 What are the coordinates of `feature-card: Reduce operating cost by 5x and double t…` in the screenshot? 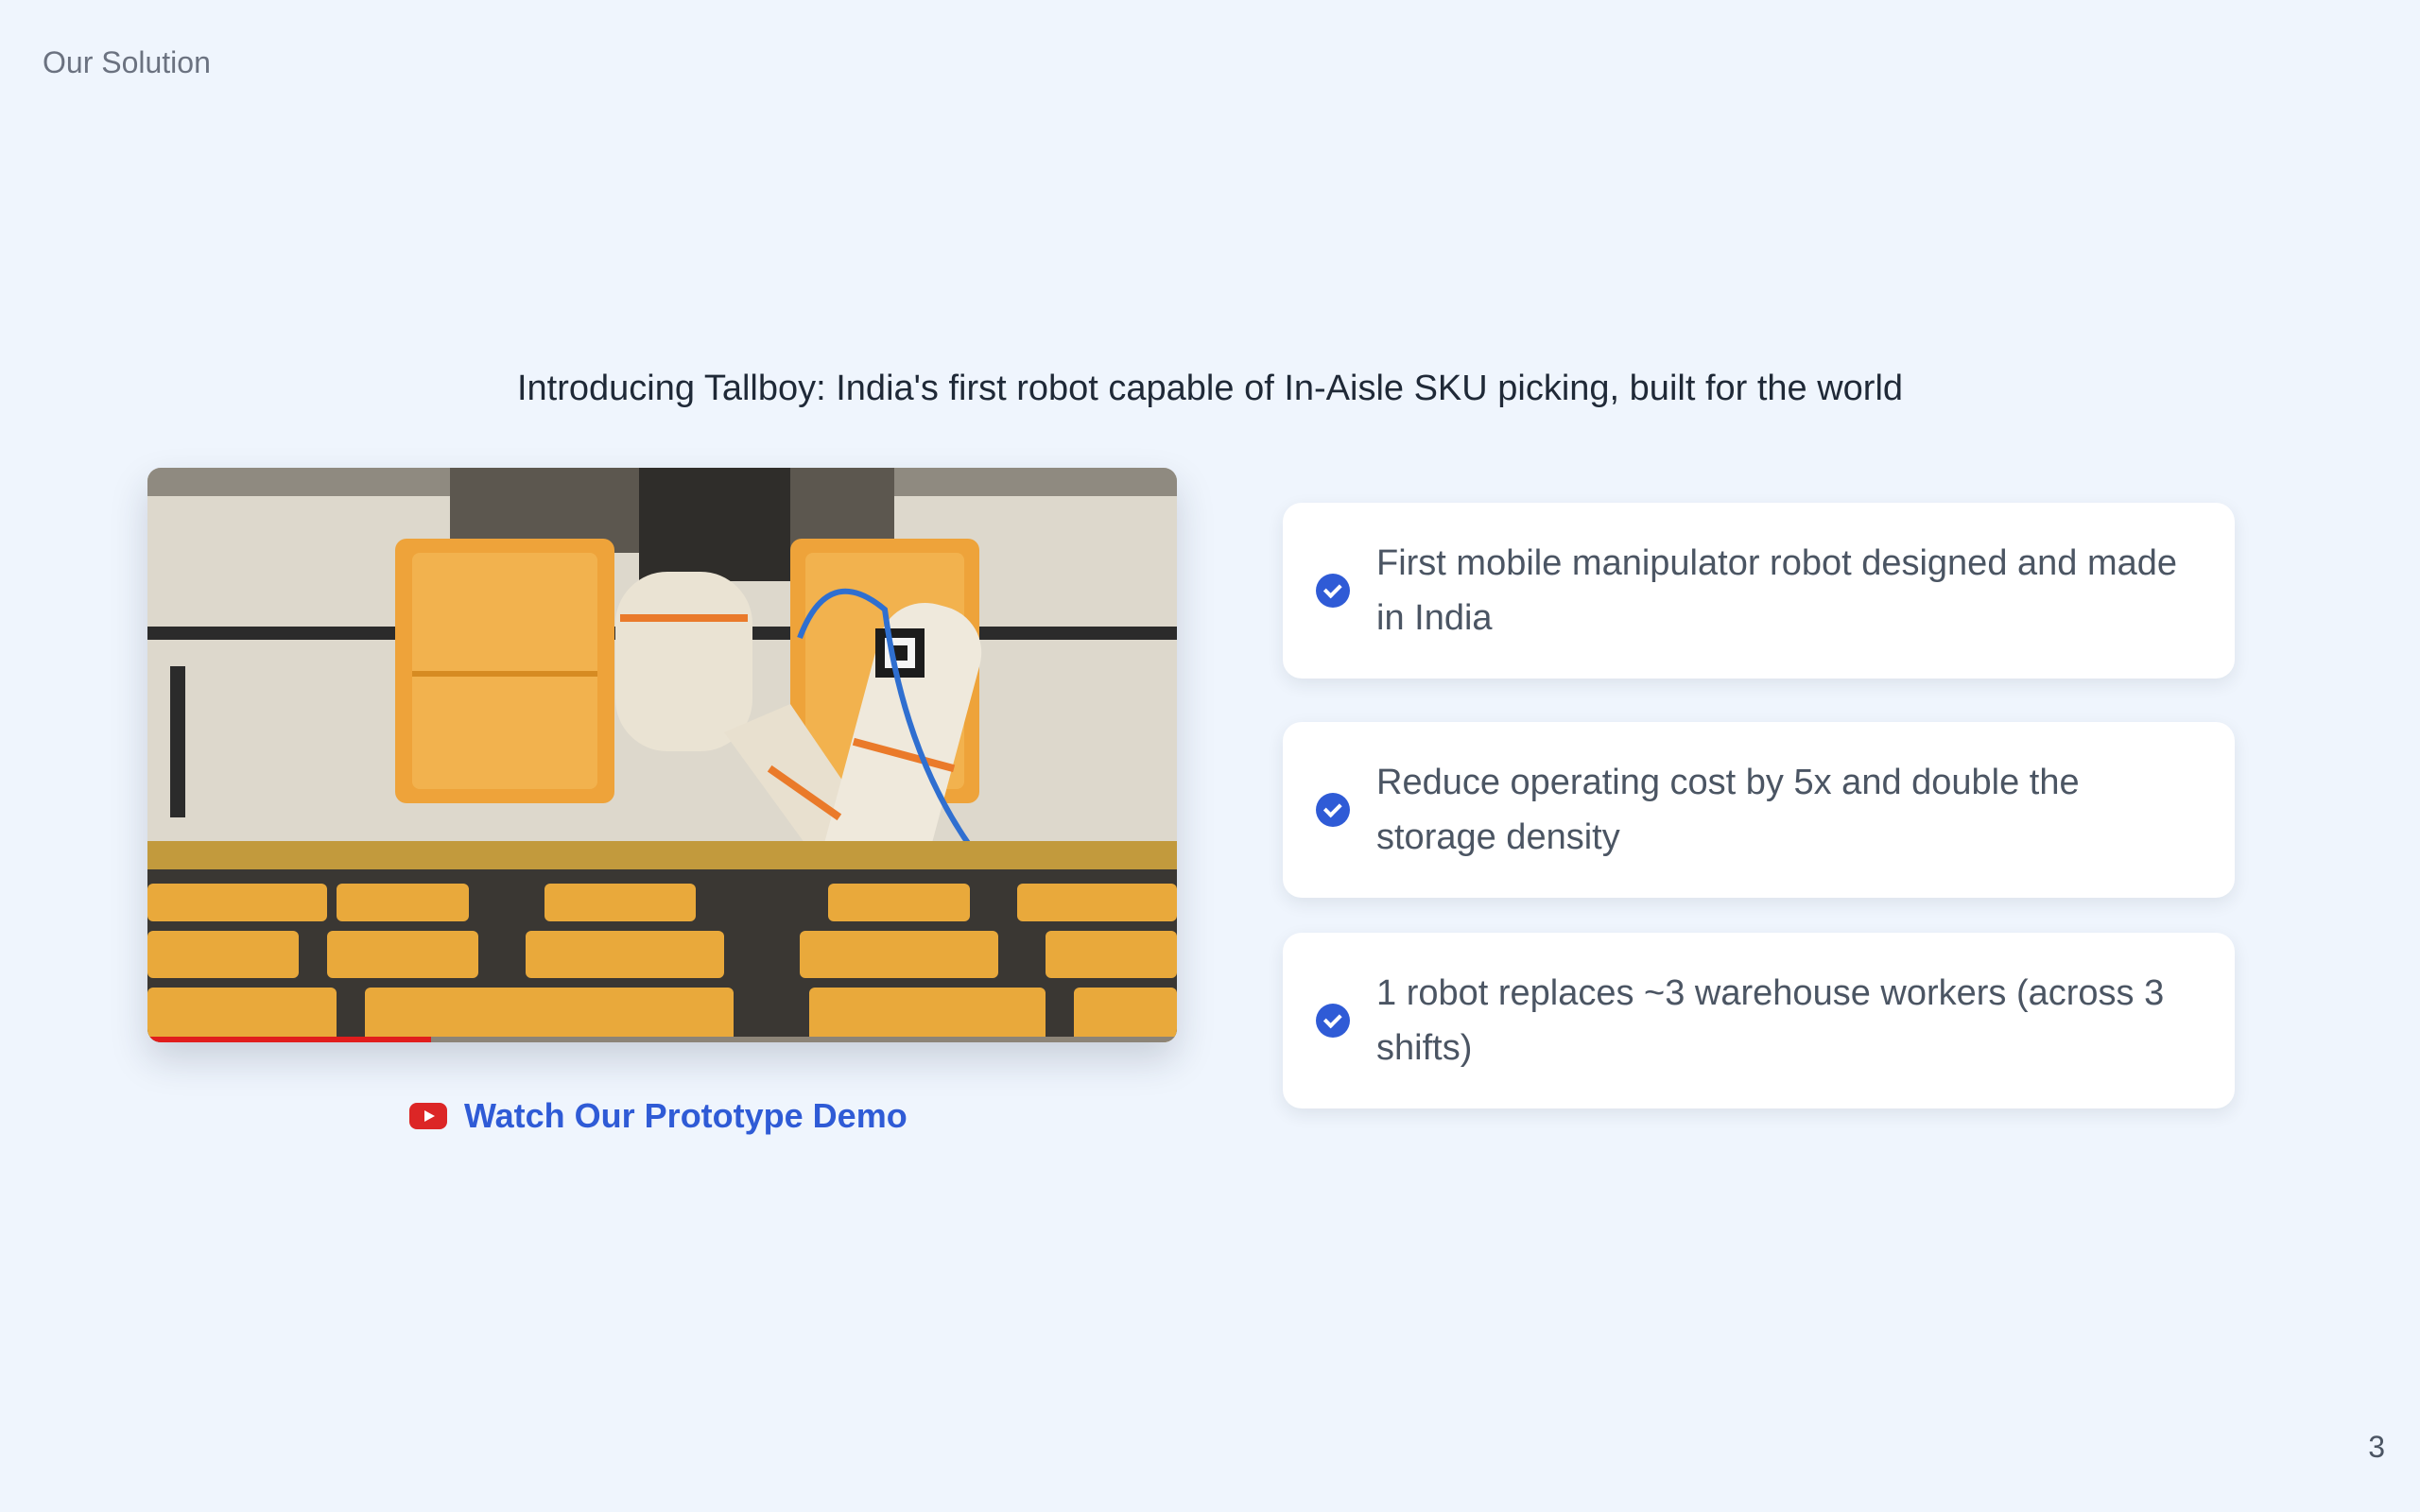 It's located at (1759, 810).